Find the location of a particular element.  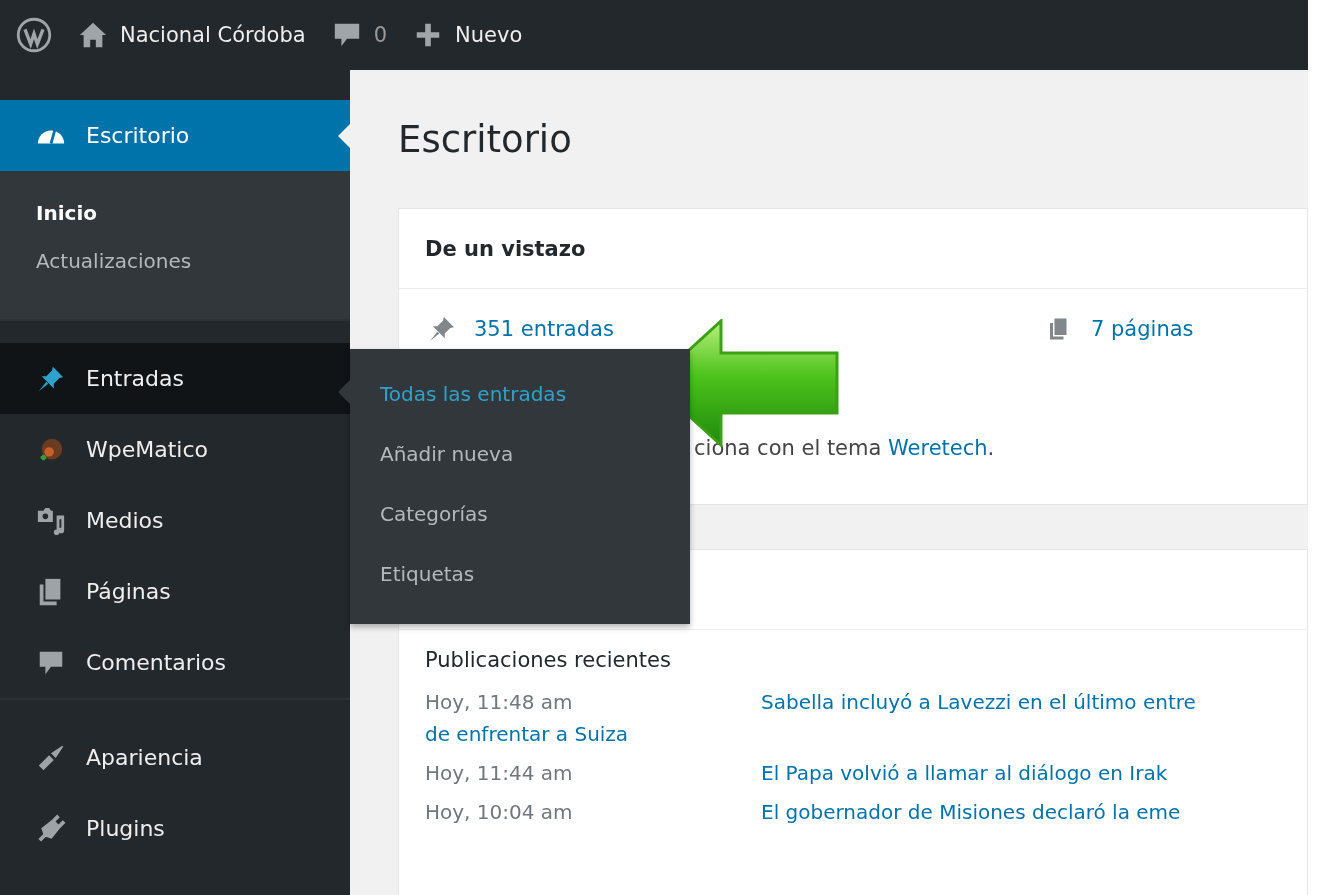

menu-item: Apariencia is located at coordinates (175, 757).